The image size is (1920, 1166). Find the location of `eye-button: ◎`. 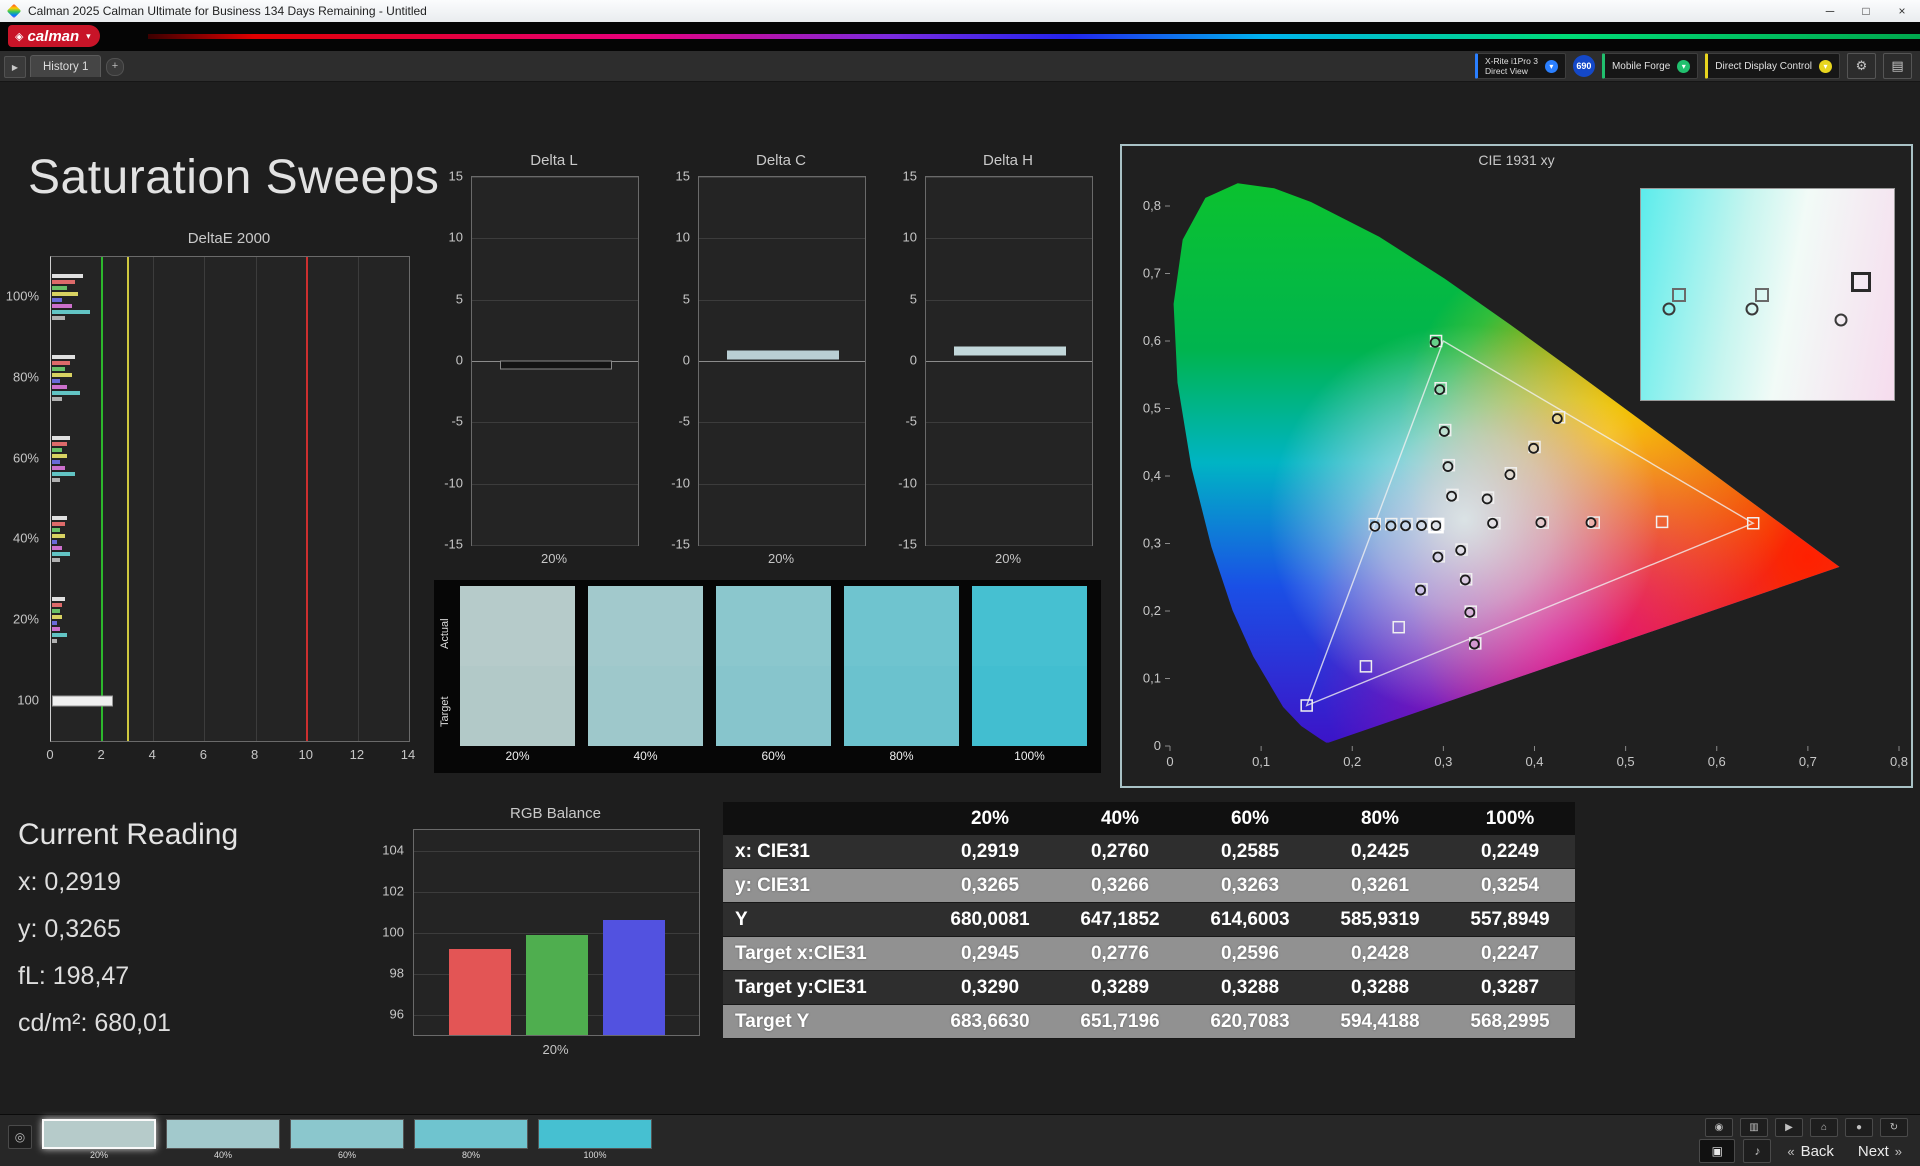

eye-button: ◎ is located at coordinates (20, 1137).